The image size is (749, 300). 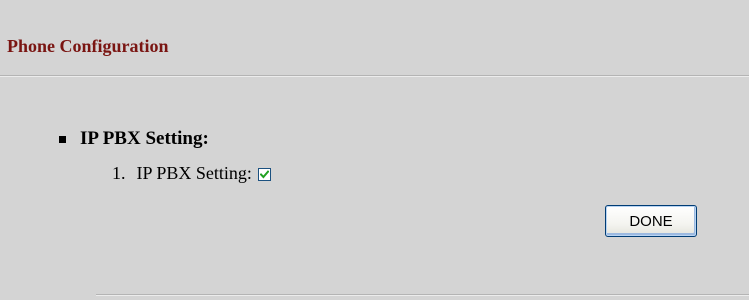 What do you see at coordinates (422, 295) in the screenshot?
I see `bottom-divider` at bounding box center [422, 295].